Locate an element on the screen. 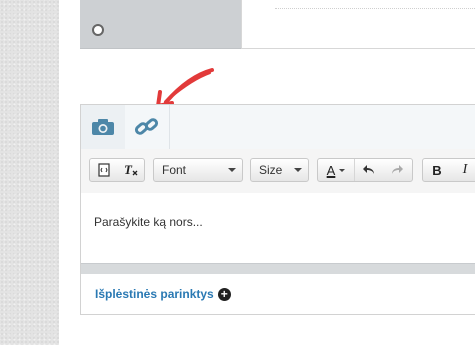 The width and height of the screenshot is (475, 345). source-document-icon is located at coordinates (103, 170).